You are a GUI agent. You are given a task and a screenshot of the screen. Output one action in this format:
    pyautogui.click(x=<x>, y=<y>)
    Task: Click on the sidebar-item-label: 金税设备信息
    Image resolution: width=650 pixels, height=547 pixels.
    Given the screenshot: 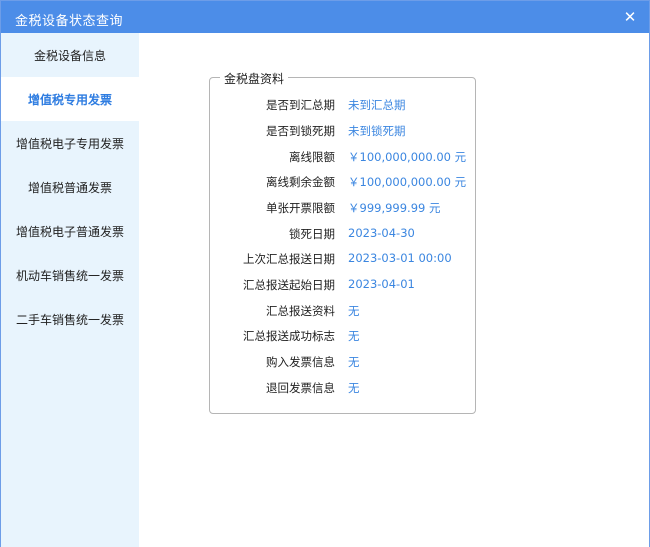 What is the action you would take?
    pyautogui.click(x=69, y=55)
    